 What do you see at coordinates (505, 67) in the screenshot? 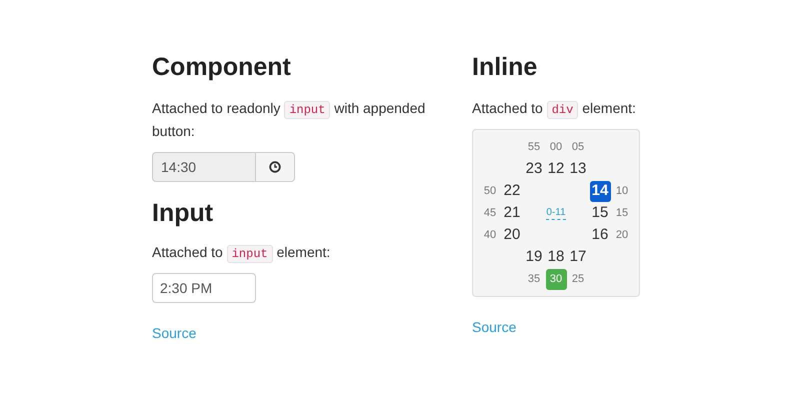
I see `section-heading: Inline` at bounding box center [505, 67].